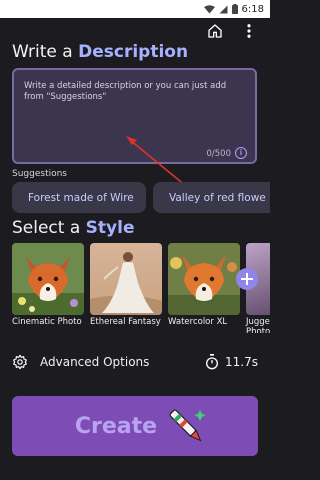  I want to click on suggestions-list: Forest made of Wire Valley of red flowe, so click(141, 198).